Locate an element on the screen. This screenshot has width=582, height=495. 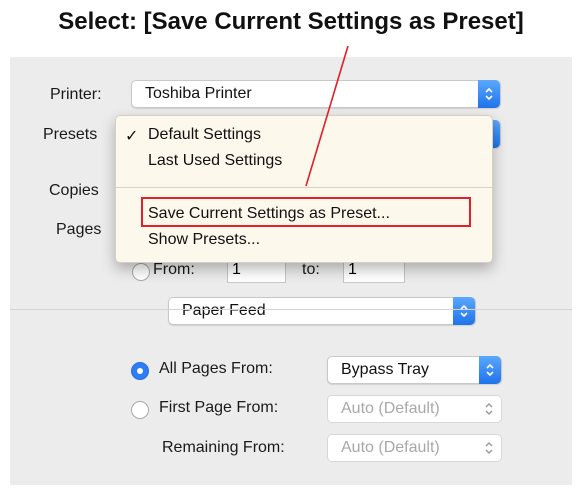
pointer-arrow is located at coordinates (327, 116).